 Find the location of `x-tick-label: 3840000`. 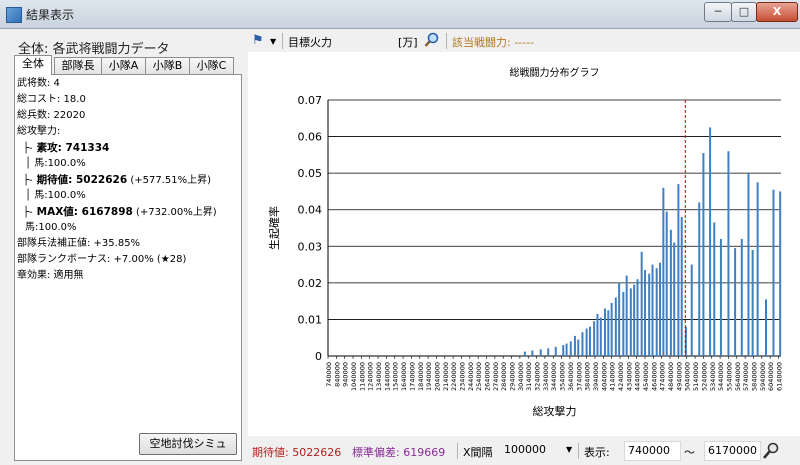

x-tick-label: 3840000 is located at coordinates (588, 376).